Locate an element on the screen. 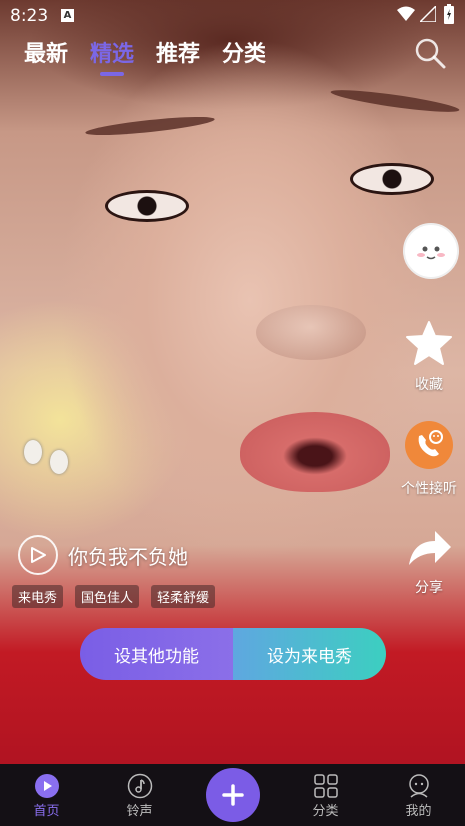  grid-icon is located at coordinates (325, 786).